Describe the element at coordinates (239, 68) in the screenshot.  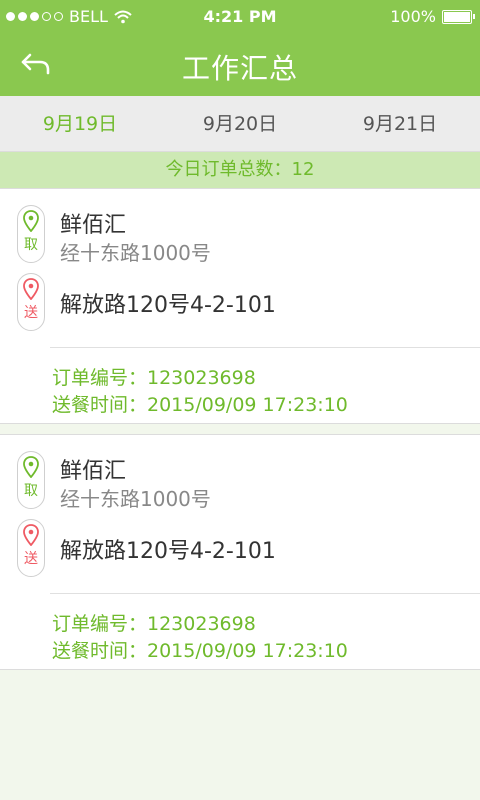
I see `page-title: 工作汇总` at that location.